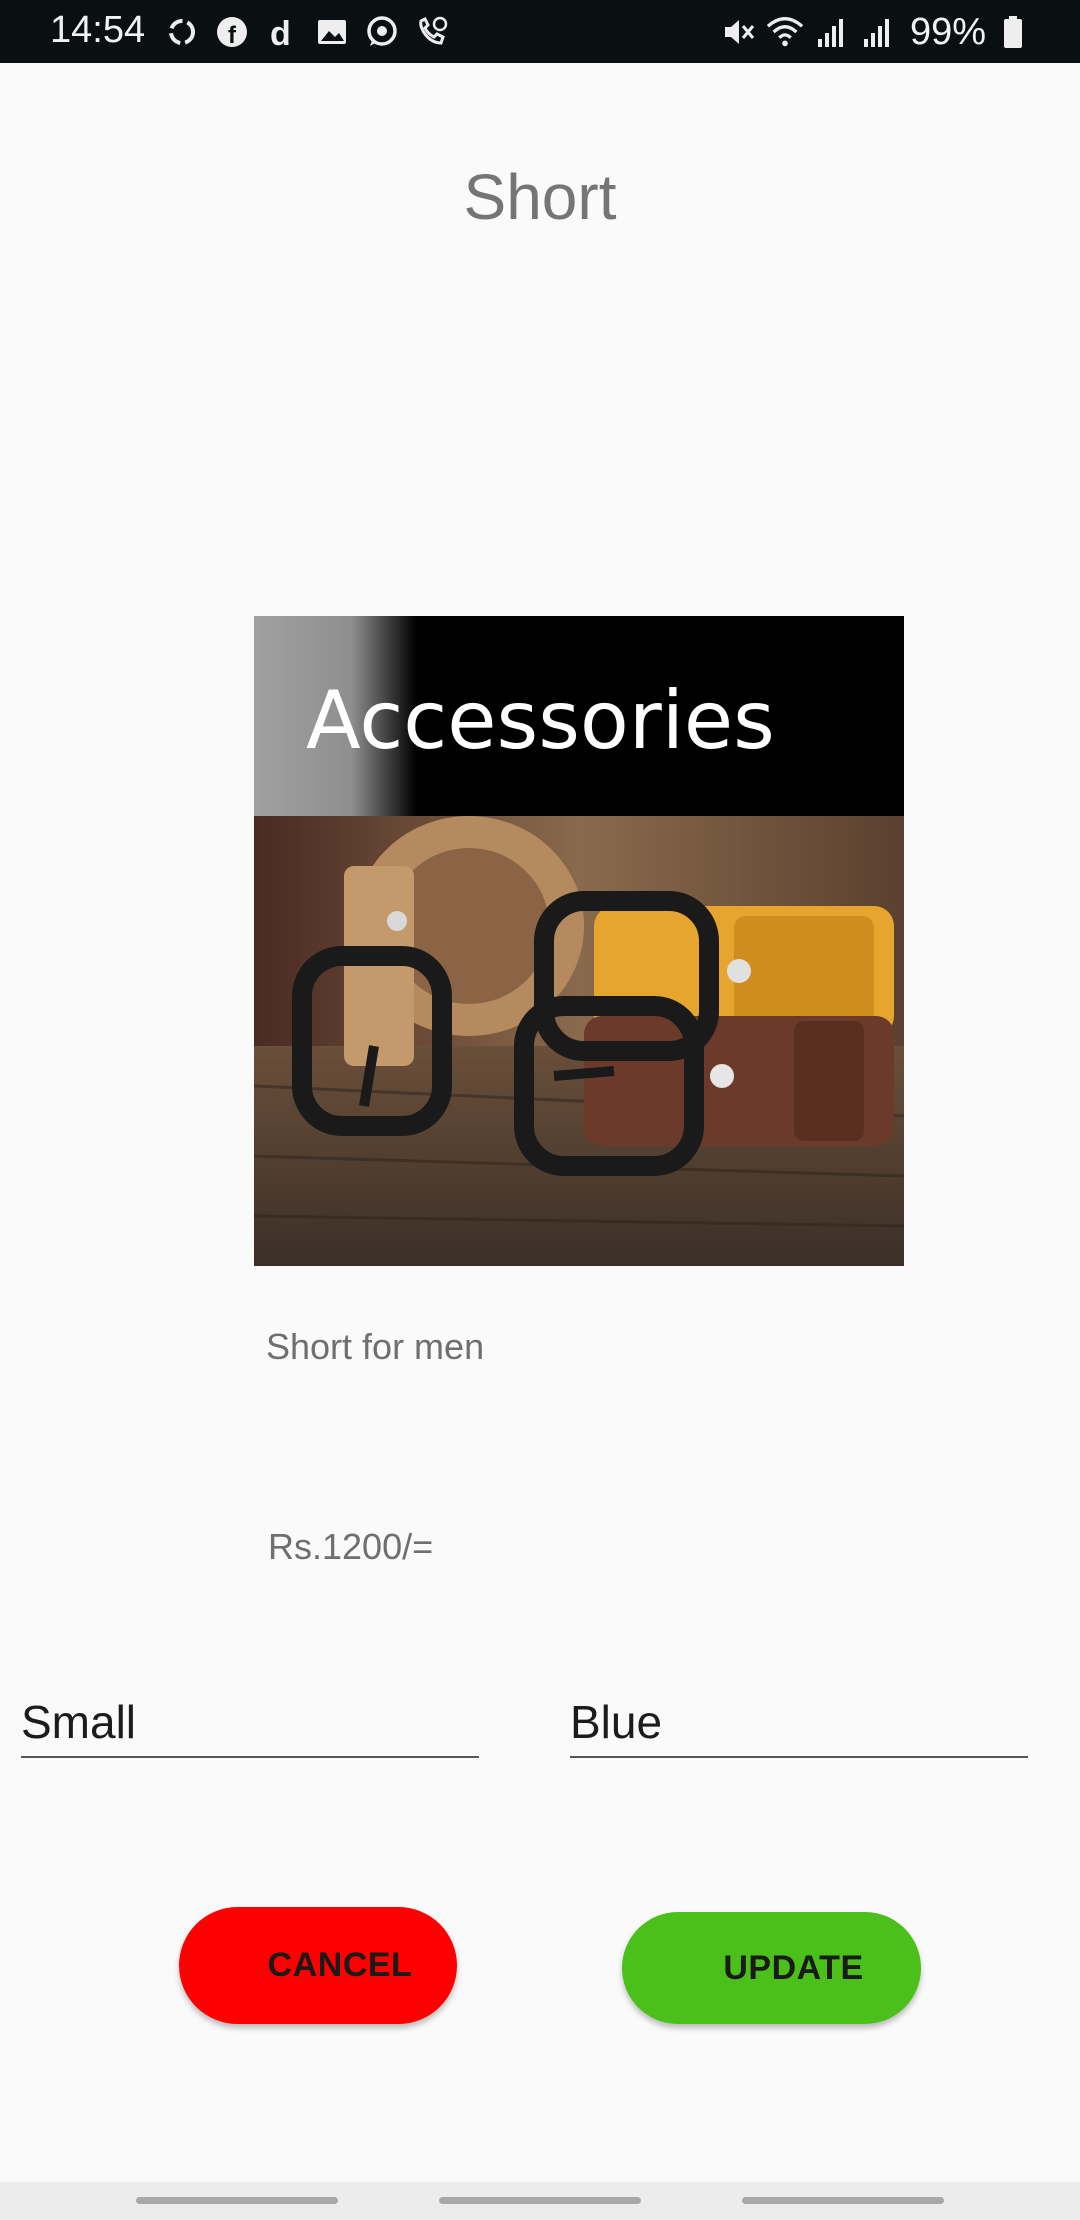  What do you see at coordinates (540, 31) in the screenshot?
I see `status-bar: 14:54 f d 99%` at bounding box center [540, 31].